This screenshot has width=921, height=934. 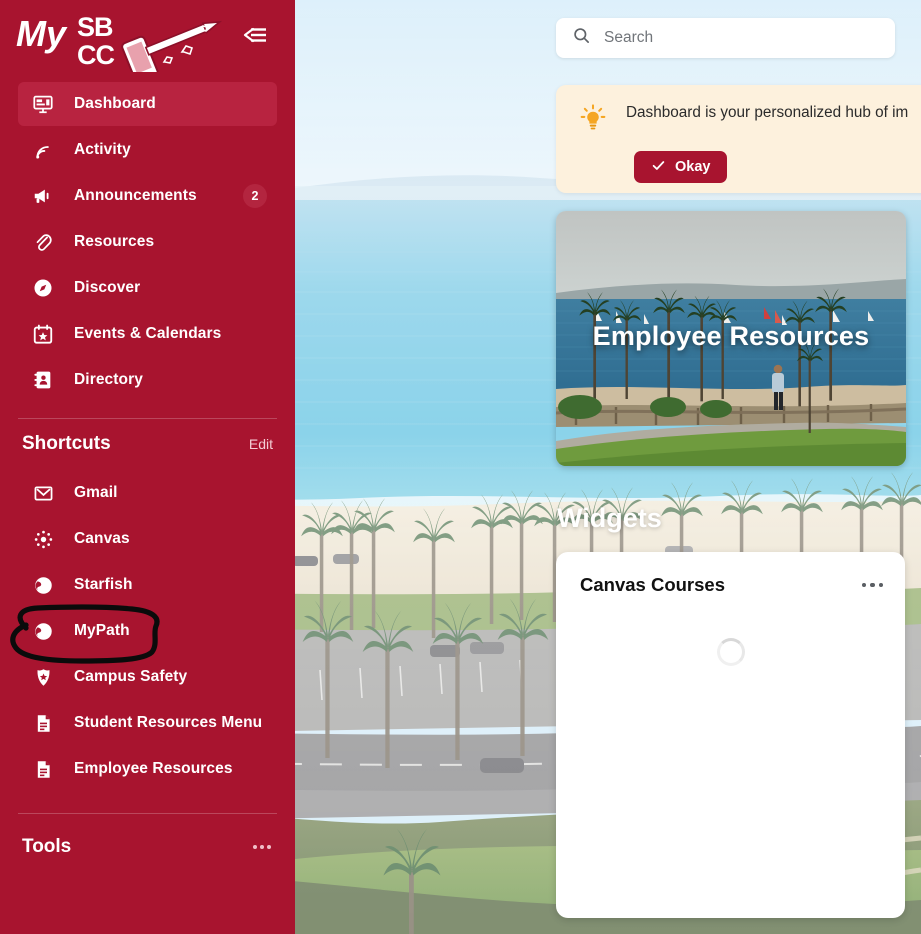 What do you see at coordinates (102, 538) in the screenshot?
I see `shortcut-item-label: Canvas` at bounding box center [102, 538].